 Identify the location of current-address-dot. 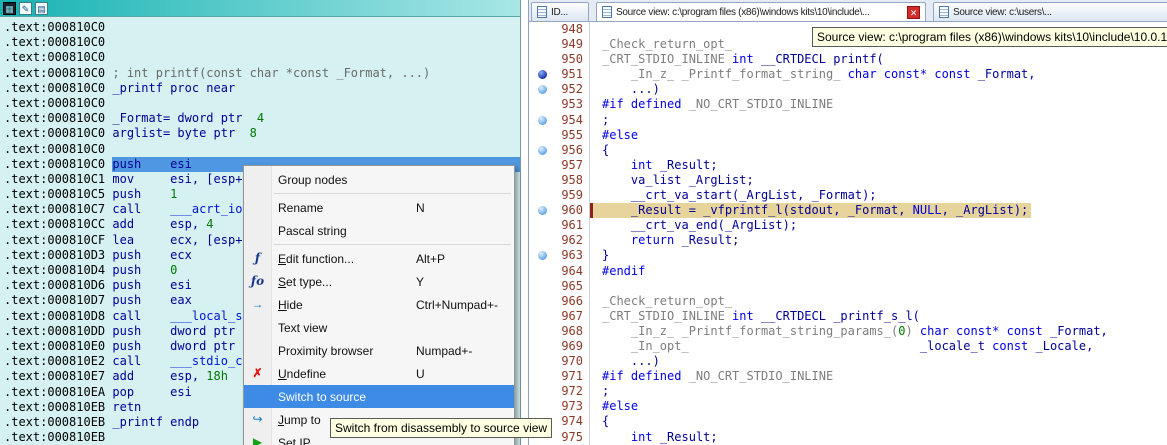
(542, 75).